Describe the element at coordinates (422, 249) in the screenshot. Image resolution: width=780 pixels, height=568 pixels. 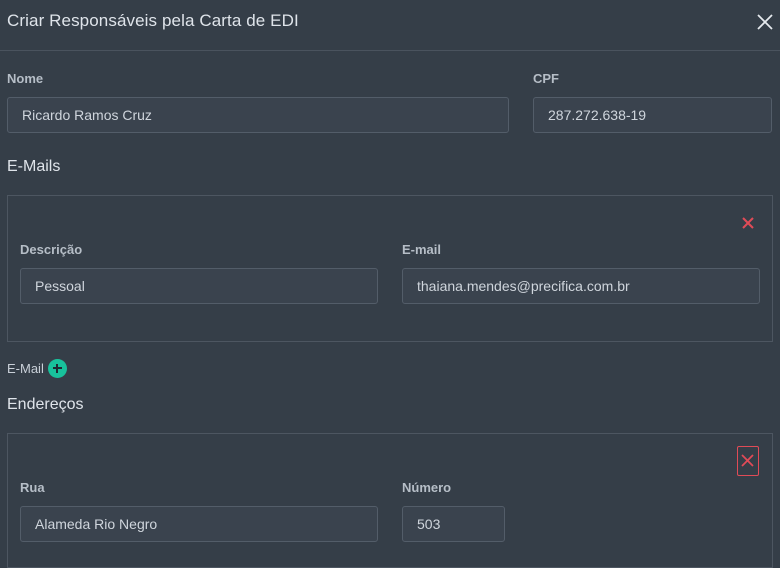
I see `email-label: E-mail` at that location.